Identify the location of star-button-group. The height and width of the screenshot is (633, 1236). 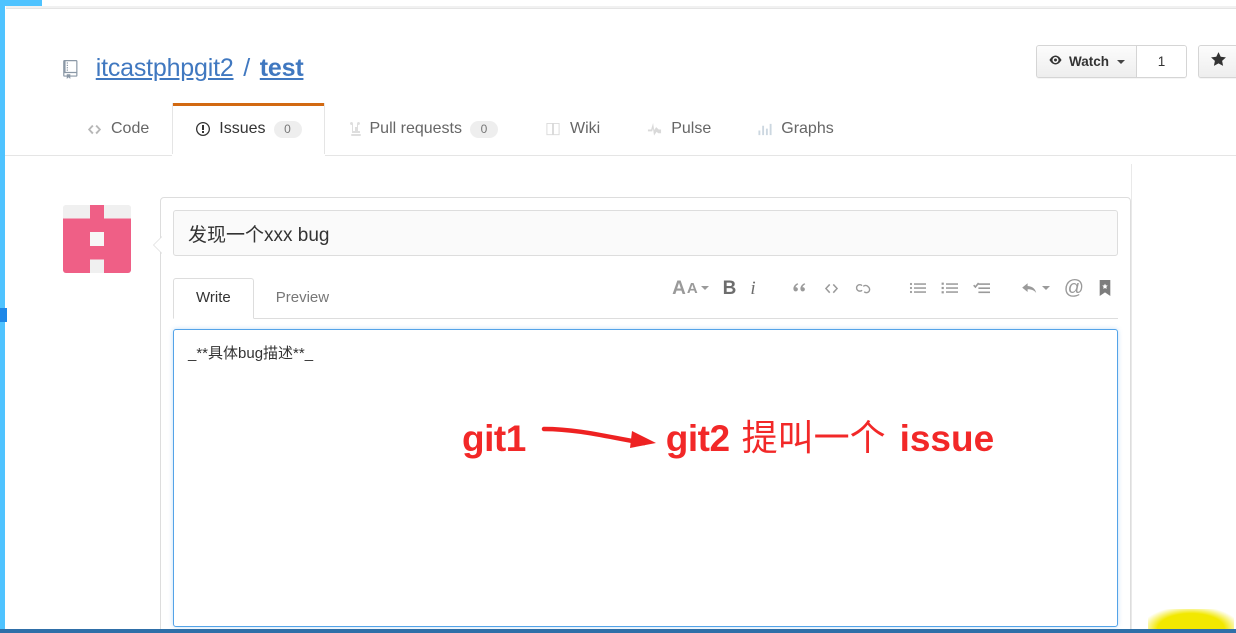
(1217, 61).